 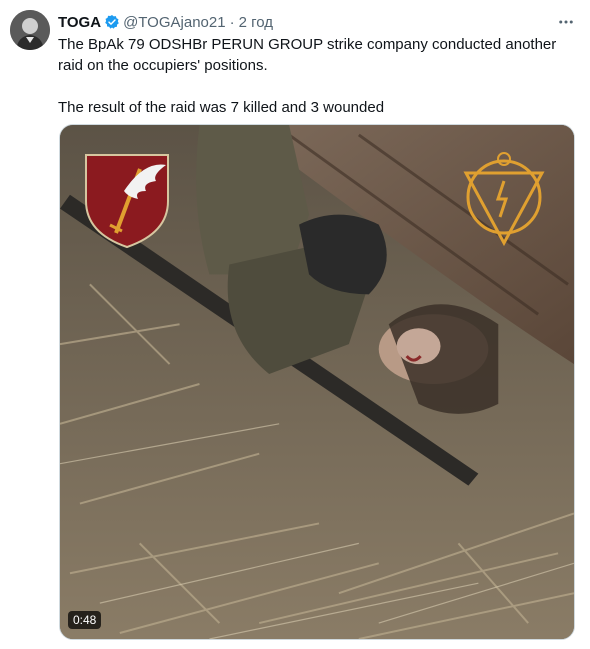 What do you see at coordinates (79, 22) in the screenshot?
I see `author-name: TOGA` at bounding box center [79, 22].